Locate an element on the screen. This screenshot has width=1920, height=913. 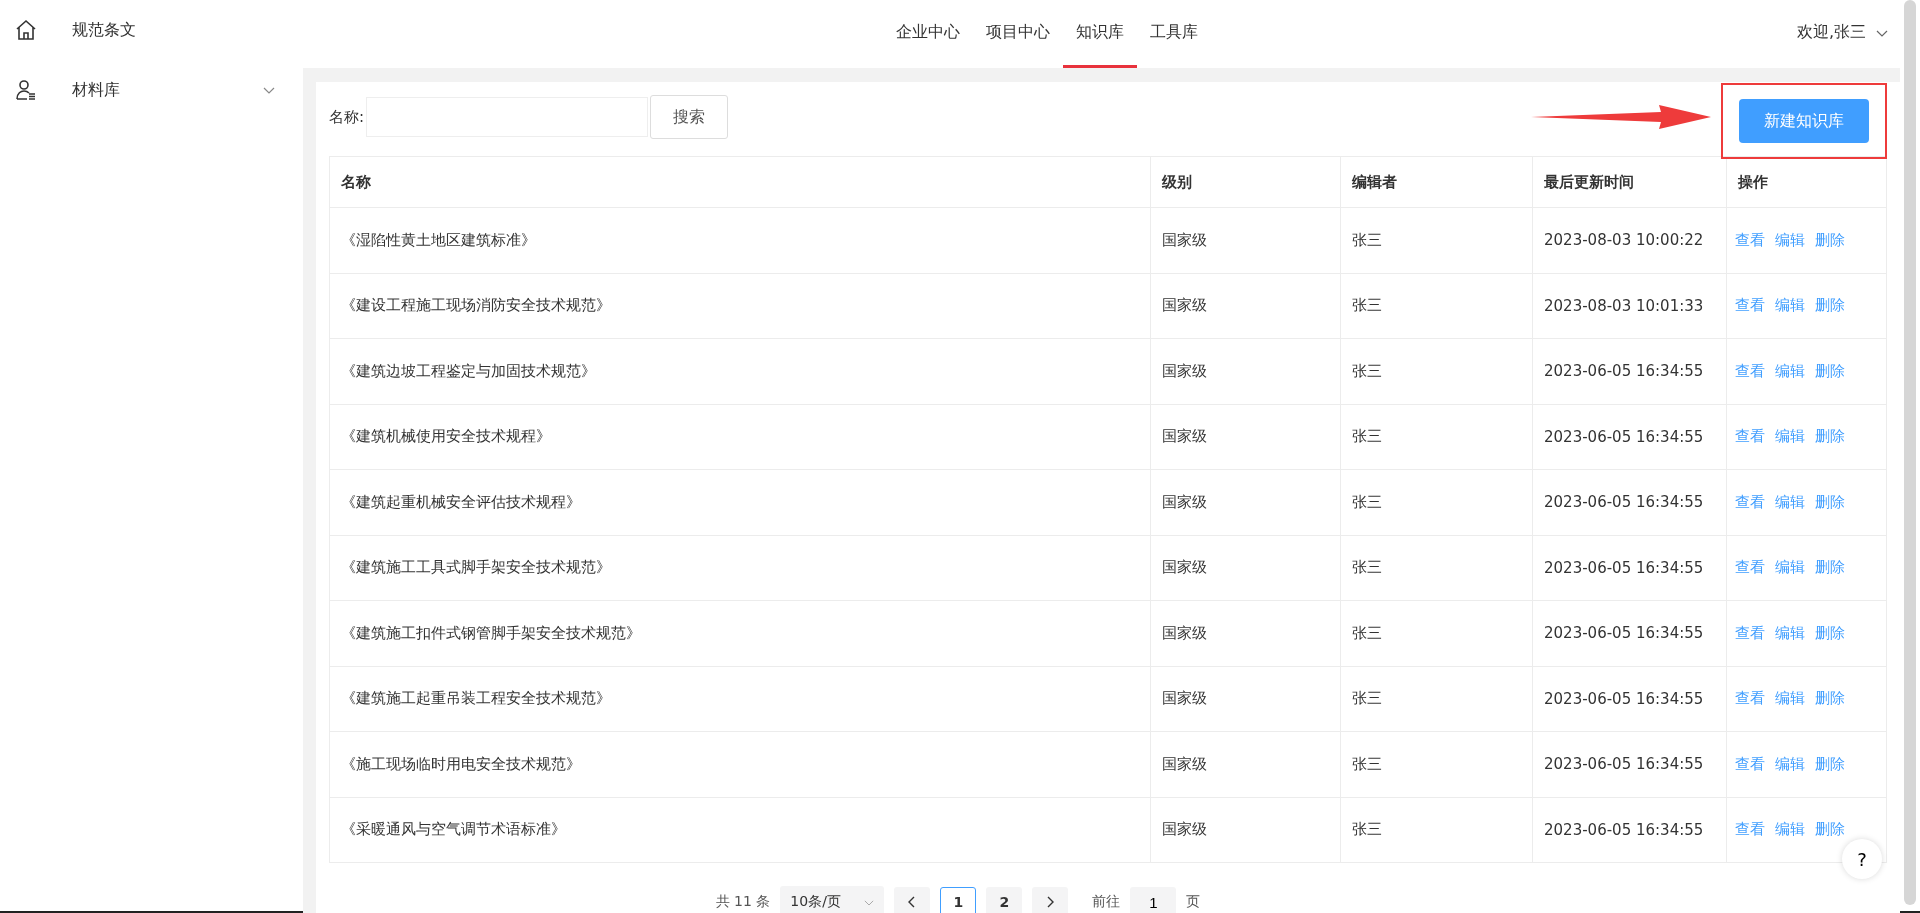
next-page-button is located at coordinates (1050, 900).